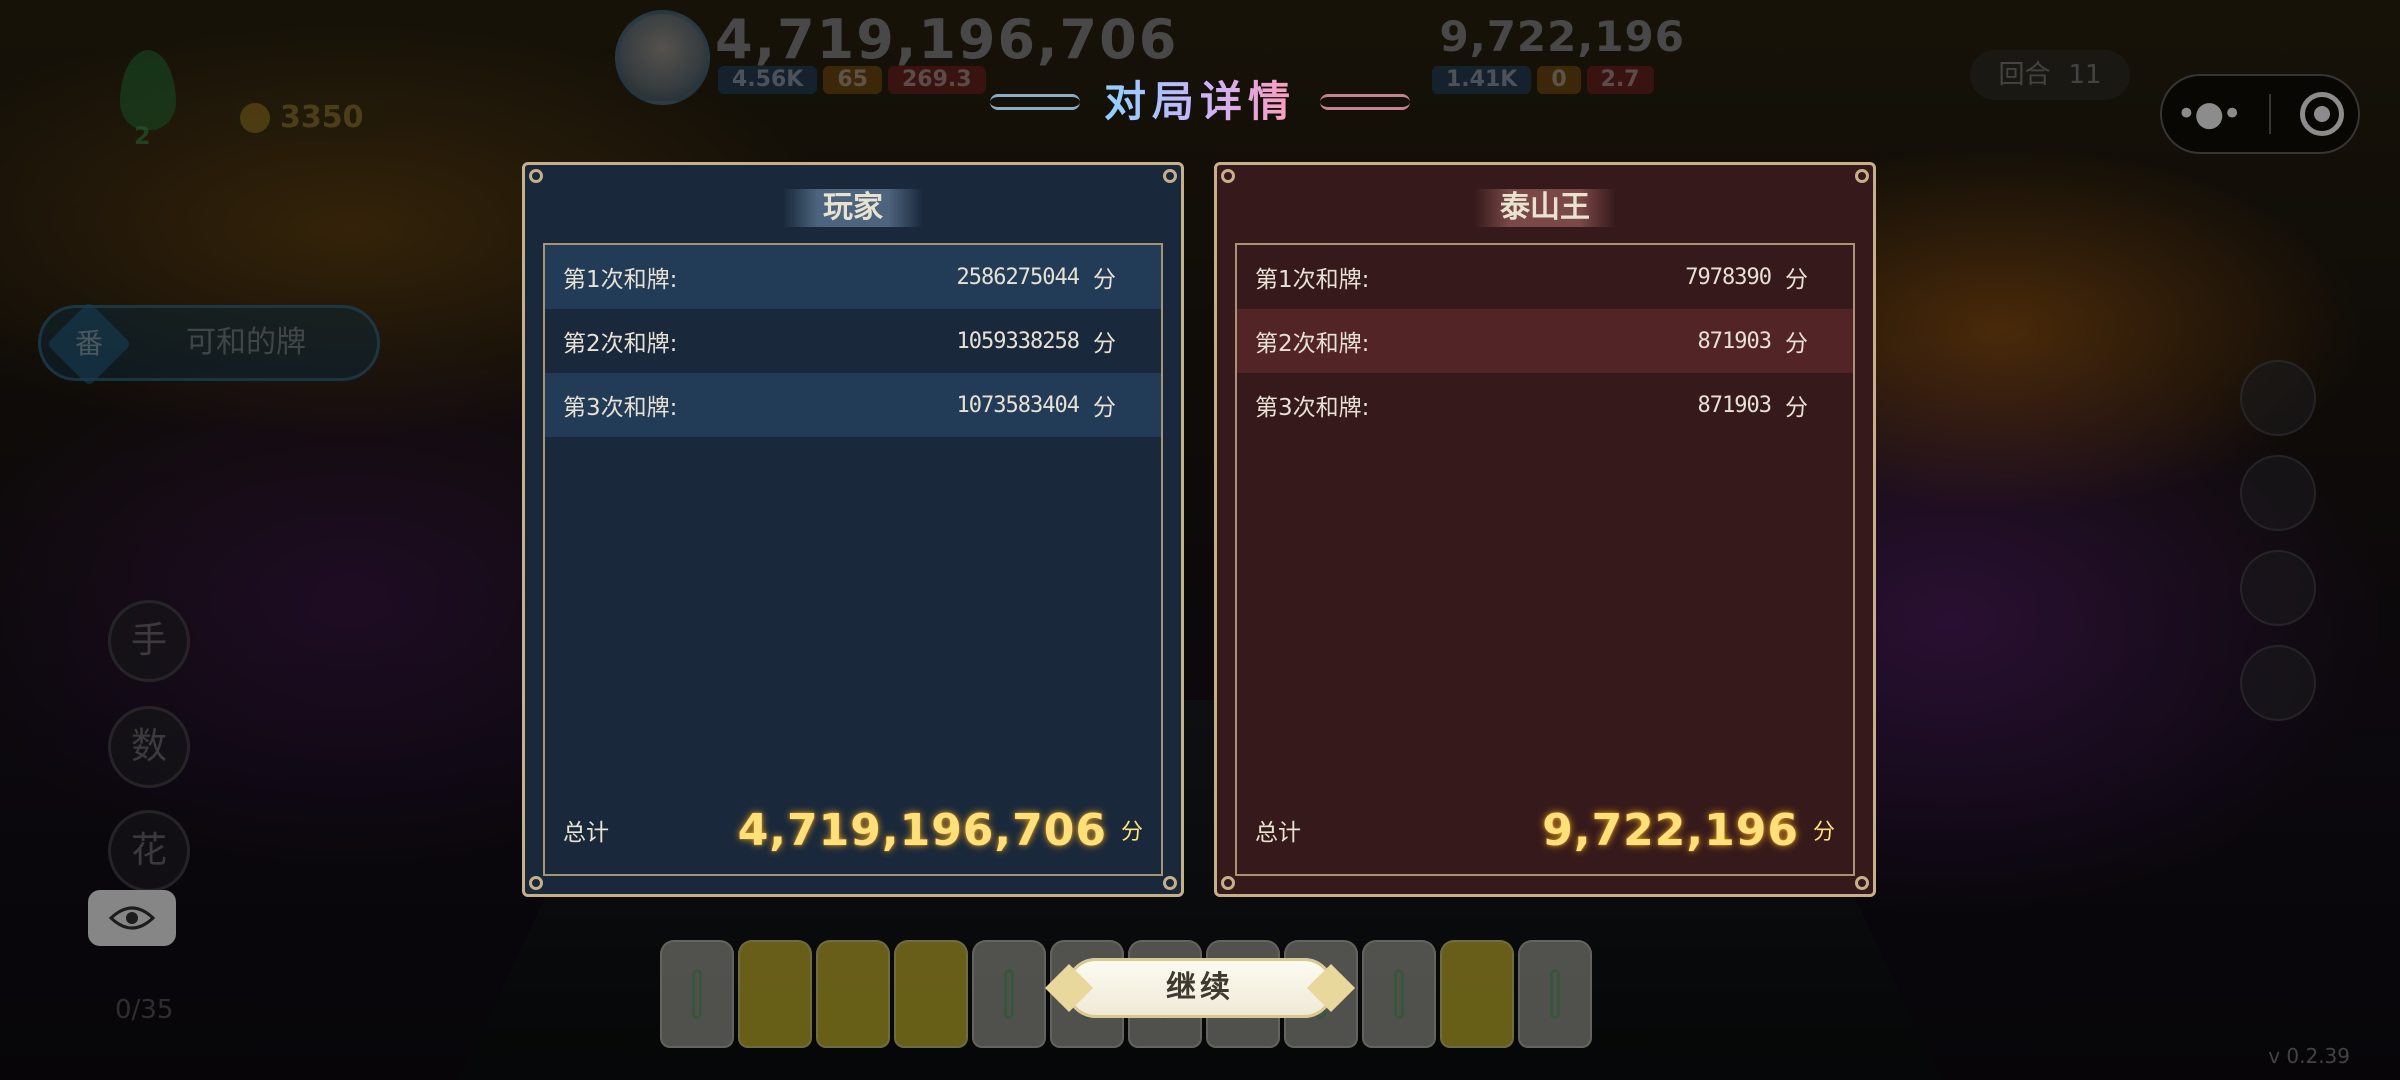 The width and height of the screenshot is (2400, 1080). I want to click on winning-tiles-label: 可和的牌, so click(246, 342).